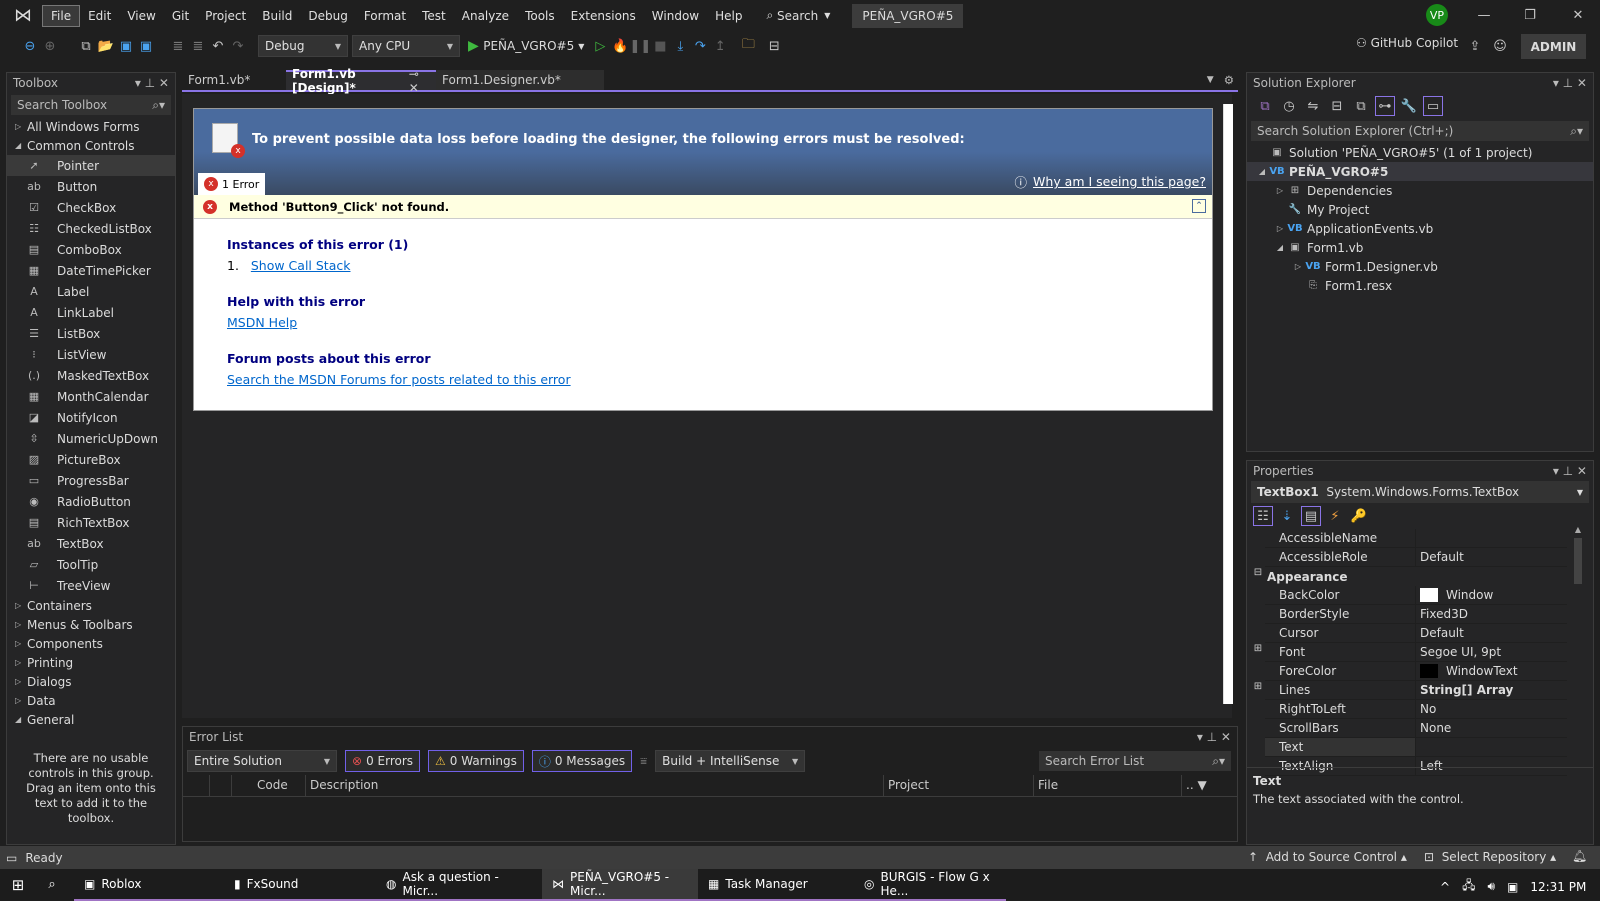  I want to click on expand-icon: ▷, so click(1280, 190).